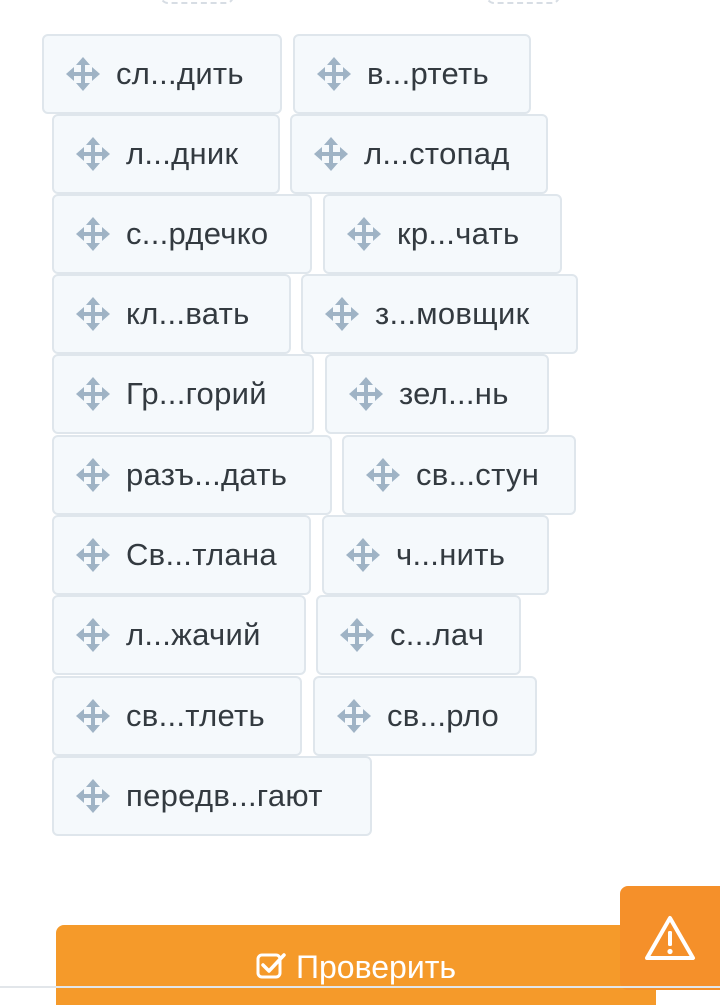  Describe the element at coordinates (452, 313) in the screenshot. I see `word-text: з...мовщик` at that location.